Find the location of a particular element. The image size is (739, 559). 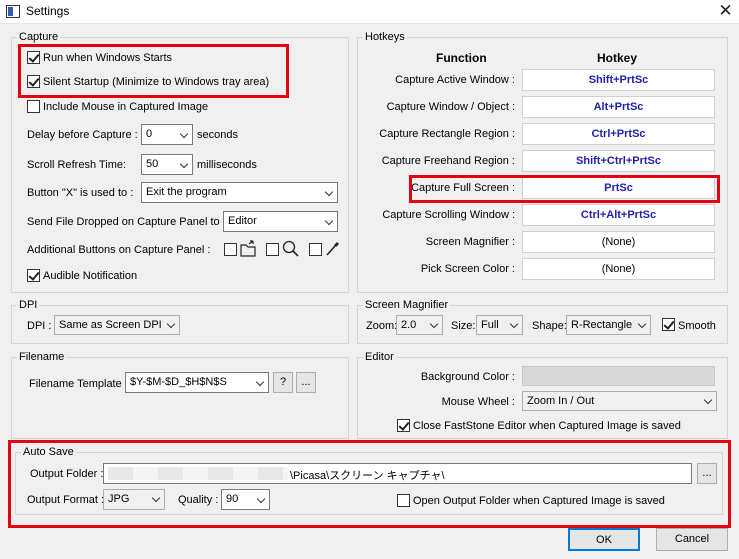

hotkey-label-active-window: Capture Active Window : is located at coordinates (455, 80).